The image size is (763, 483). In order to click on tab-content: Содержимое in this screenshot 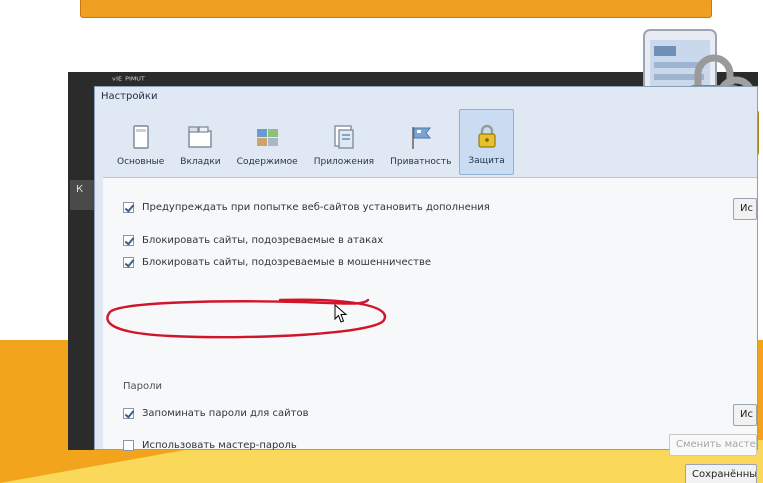, I will do `click(267, 142)`.